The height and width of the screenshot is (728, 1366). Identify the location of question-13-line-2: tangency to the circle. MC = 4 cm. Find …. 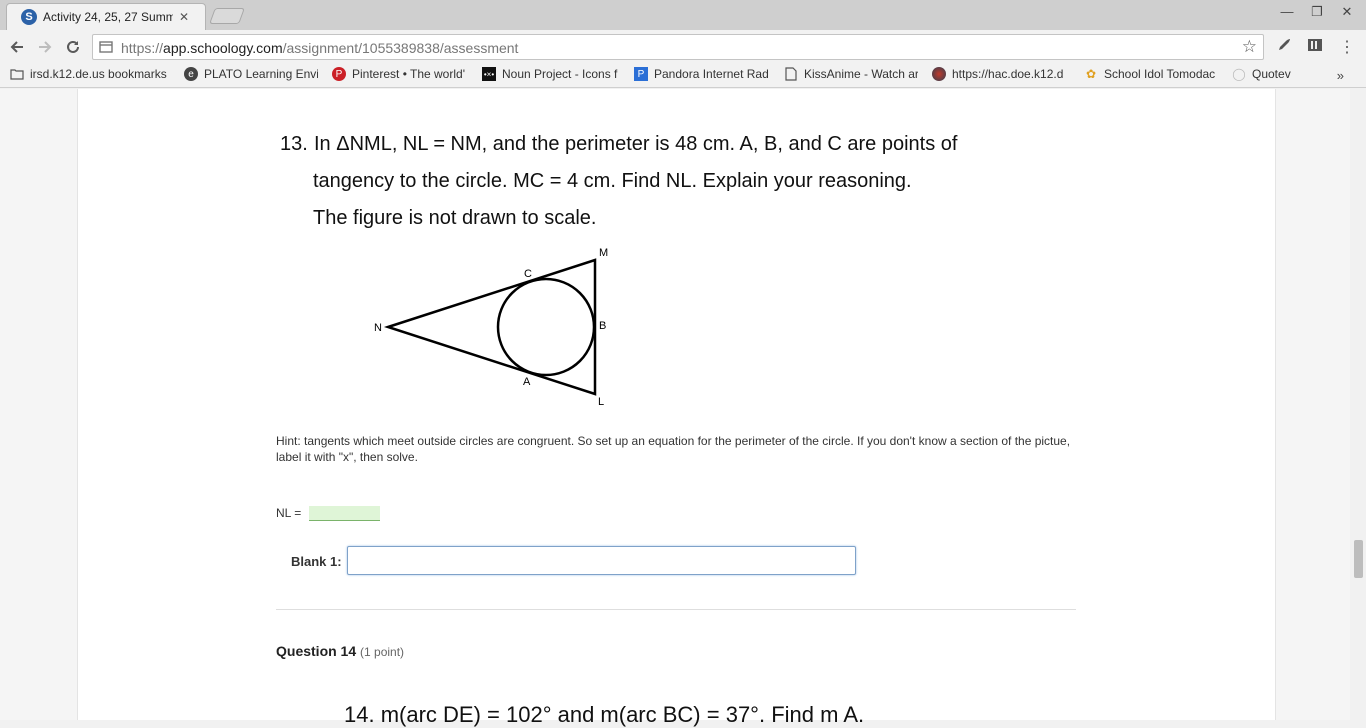
(612, 181).